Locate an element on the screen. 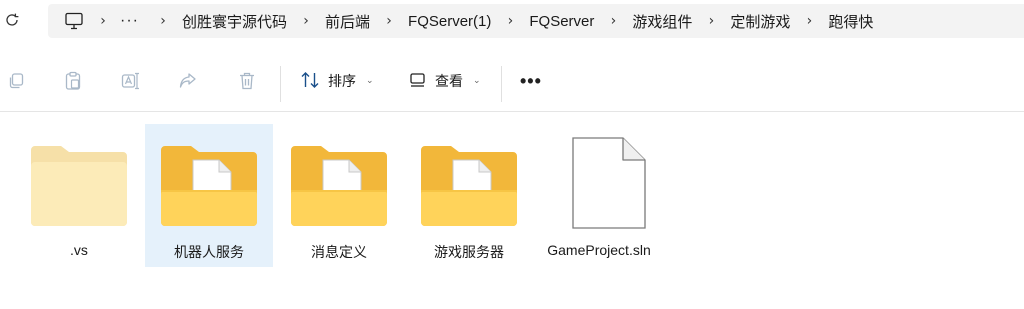 Image resolution: width=1024 pixels, height=309 pixels. folder-item-robot-service: 机器人服务 is located at coordinates (209, 195).